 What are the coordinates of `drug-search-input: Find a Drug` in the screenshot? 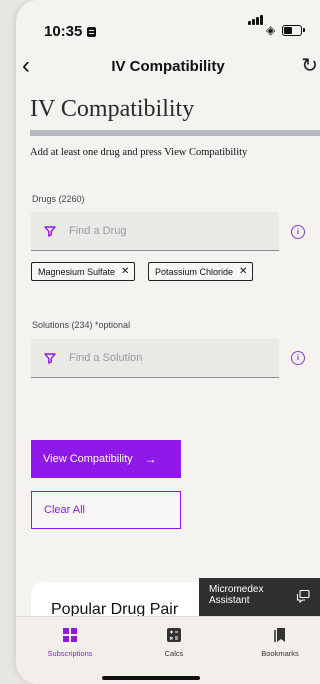 It's located at (155, 231).